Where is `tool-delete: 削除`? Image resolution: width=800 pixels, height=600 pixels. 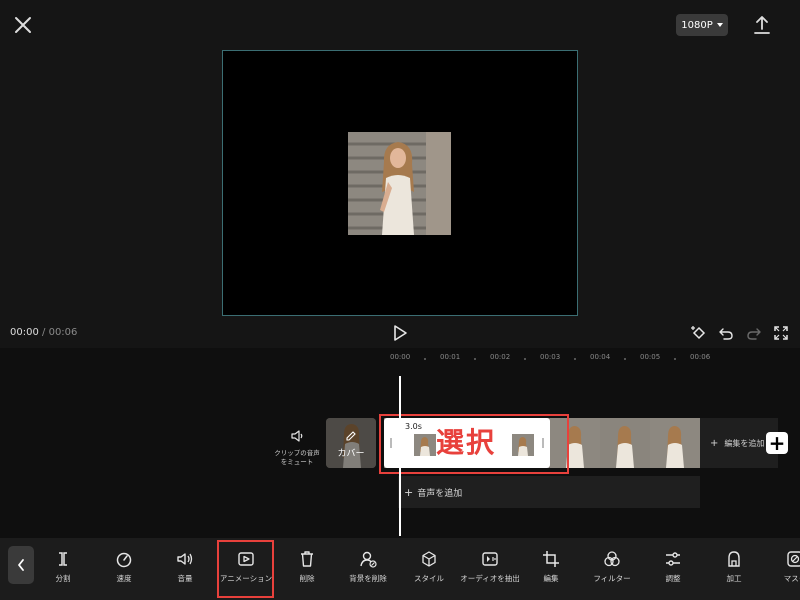
tool-delete: 削除 is located at coordinates (307, 567).